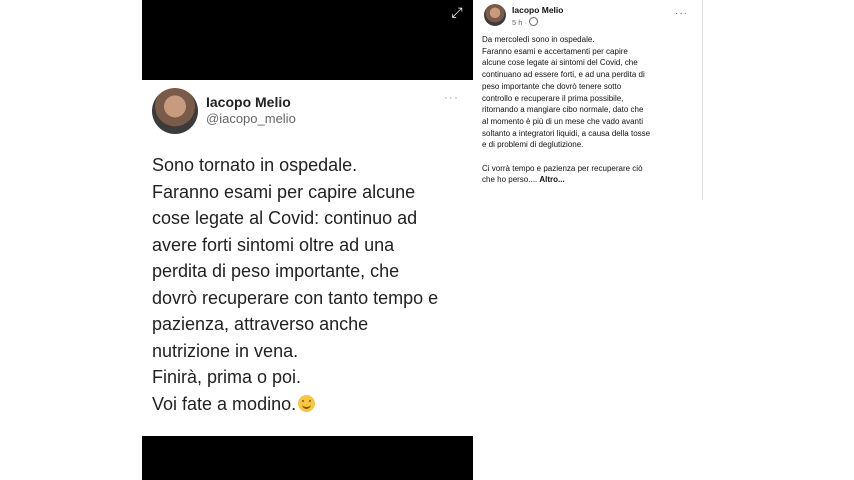 The width and height of the screenshot is (854, 480). What do you see at coordinates (457, 12) in the screenshot?
I see `expand-icon: ⤢` at bounding box center [457, 12].